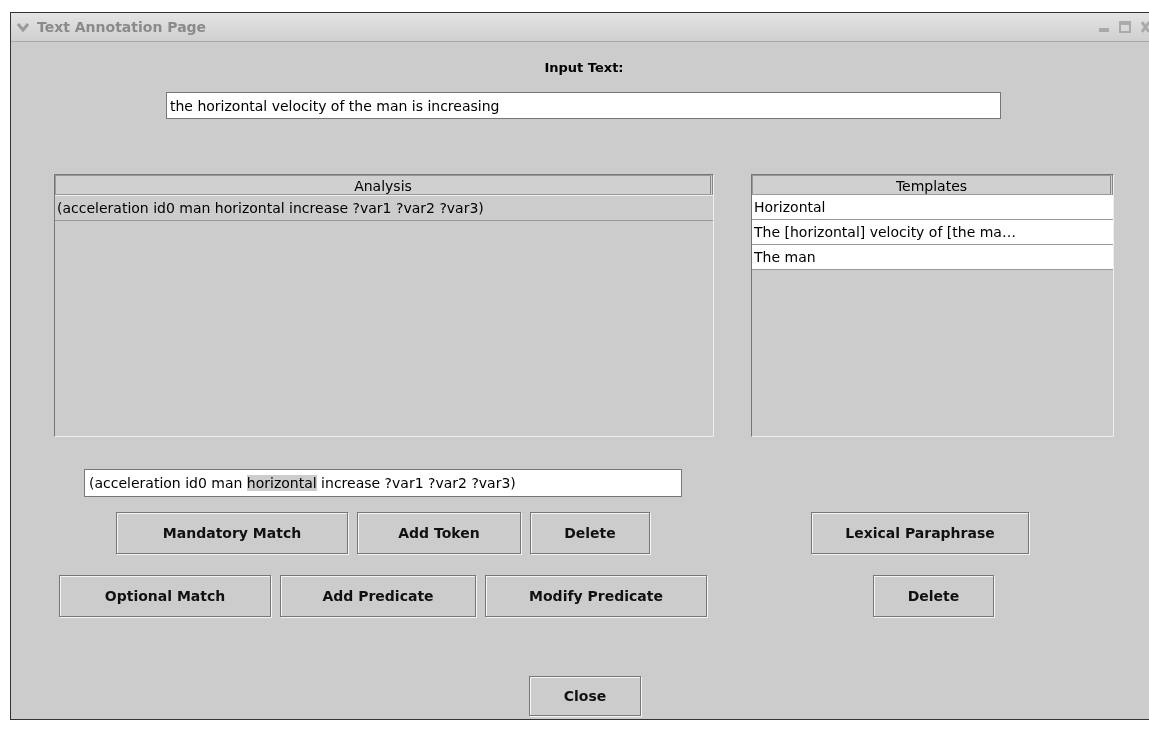  What do you see at coordinates (23, 27) in the screenshot?
I see `chevron-icon` at bounding box center [23, 27].